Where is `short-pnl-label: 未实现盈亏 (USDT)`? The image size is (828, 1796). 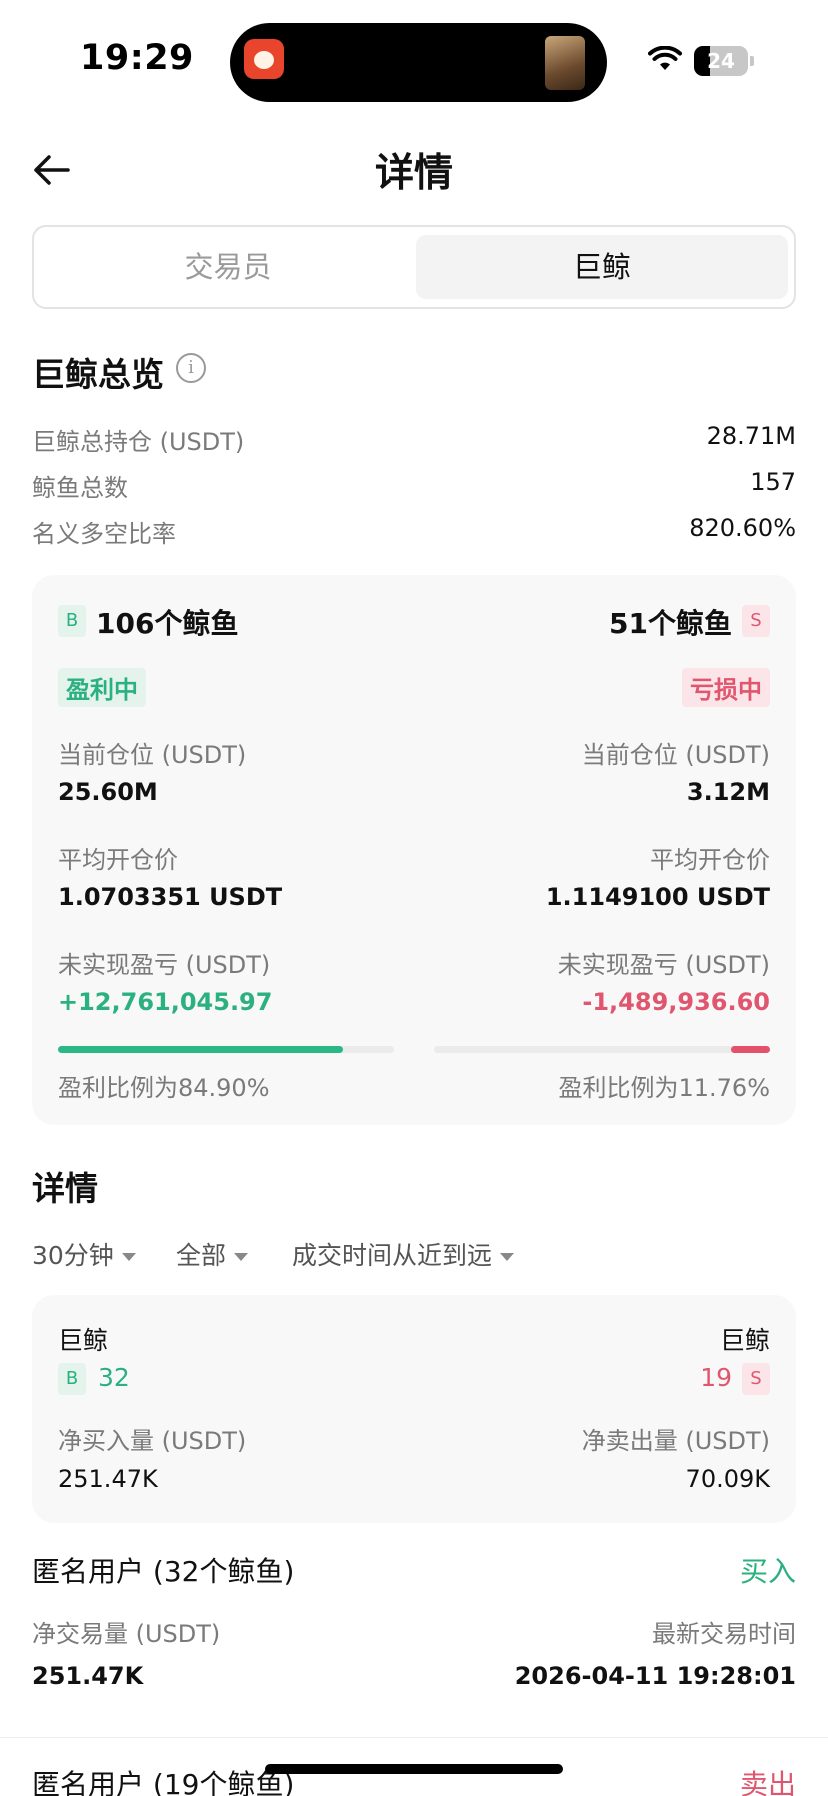
short-pnl-label: 未实现盈亏 (USDT) is located at coordinates (663, 965).